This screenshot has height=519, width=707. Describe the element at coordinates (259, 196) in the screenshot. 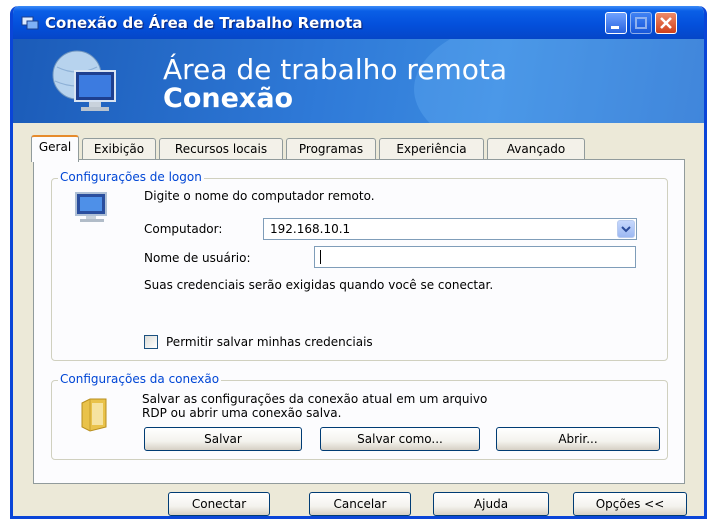

I see `logon-instruction: Digite o nome do computador remoto.` at that location.